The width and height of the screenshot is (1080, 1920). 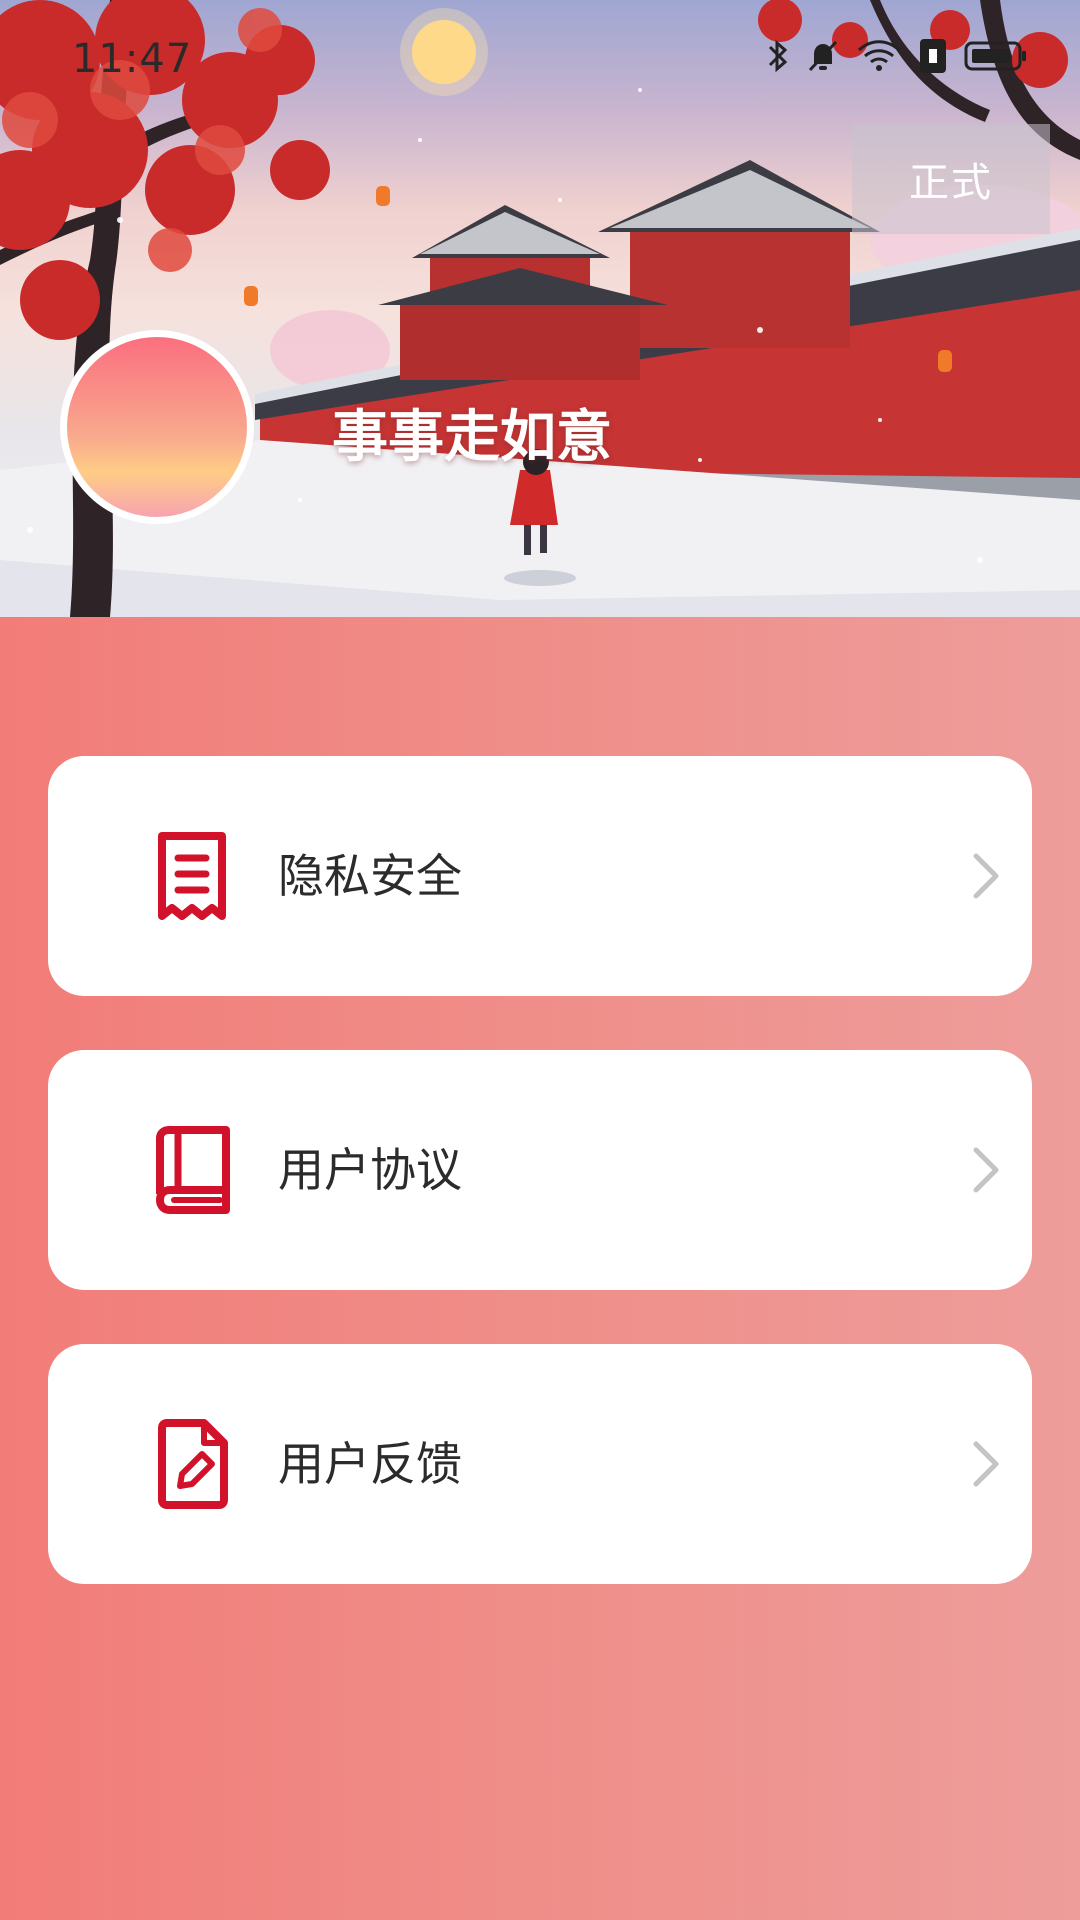 I want to click on status-icons, so click(x=897, y=58).